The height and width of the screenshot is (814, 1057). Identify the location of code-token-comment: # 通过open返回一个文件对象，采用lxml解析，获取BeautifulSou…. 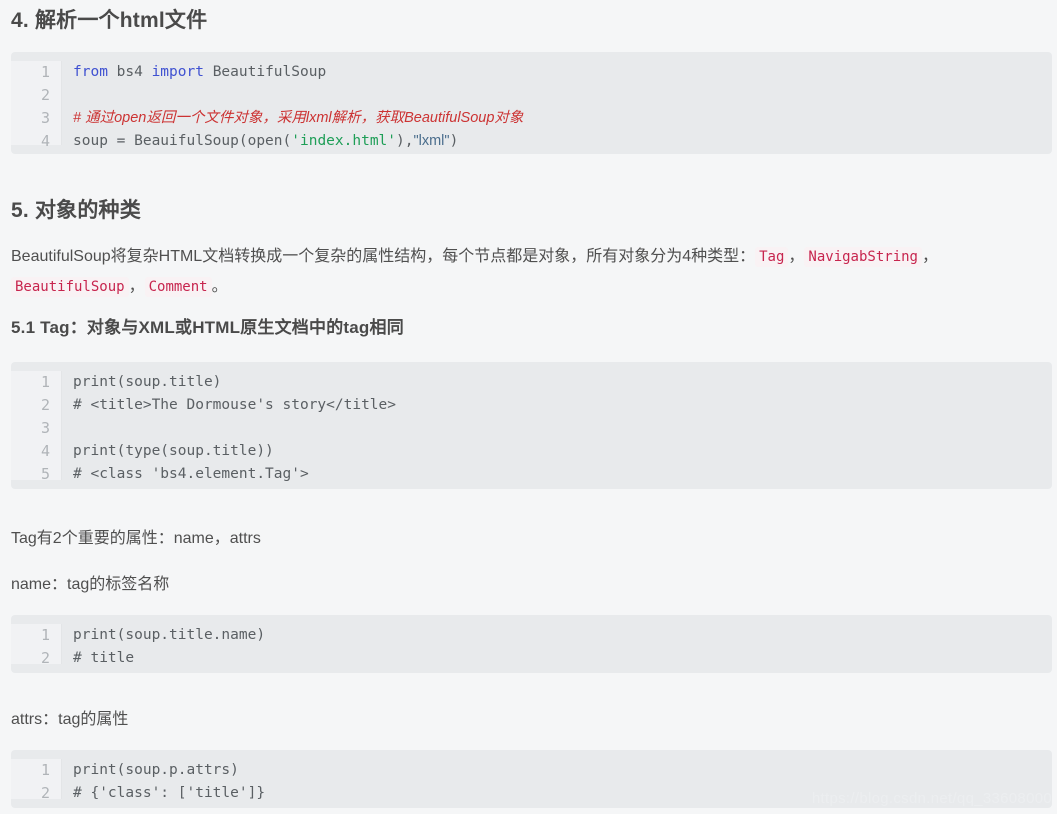
(298, 118).